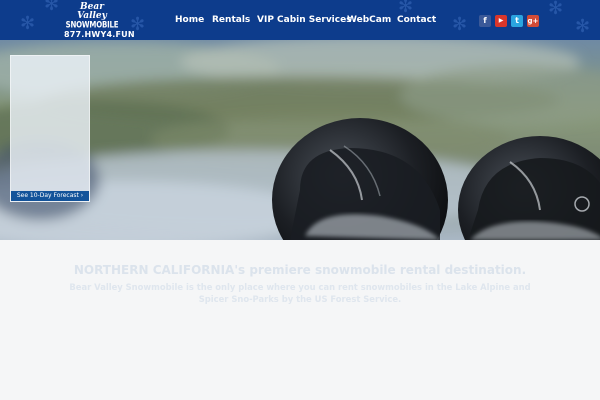  I want to click on youtube-icon: ▶, so click(501, 21).